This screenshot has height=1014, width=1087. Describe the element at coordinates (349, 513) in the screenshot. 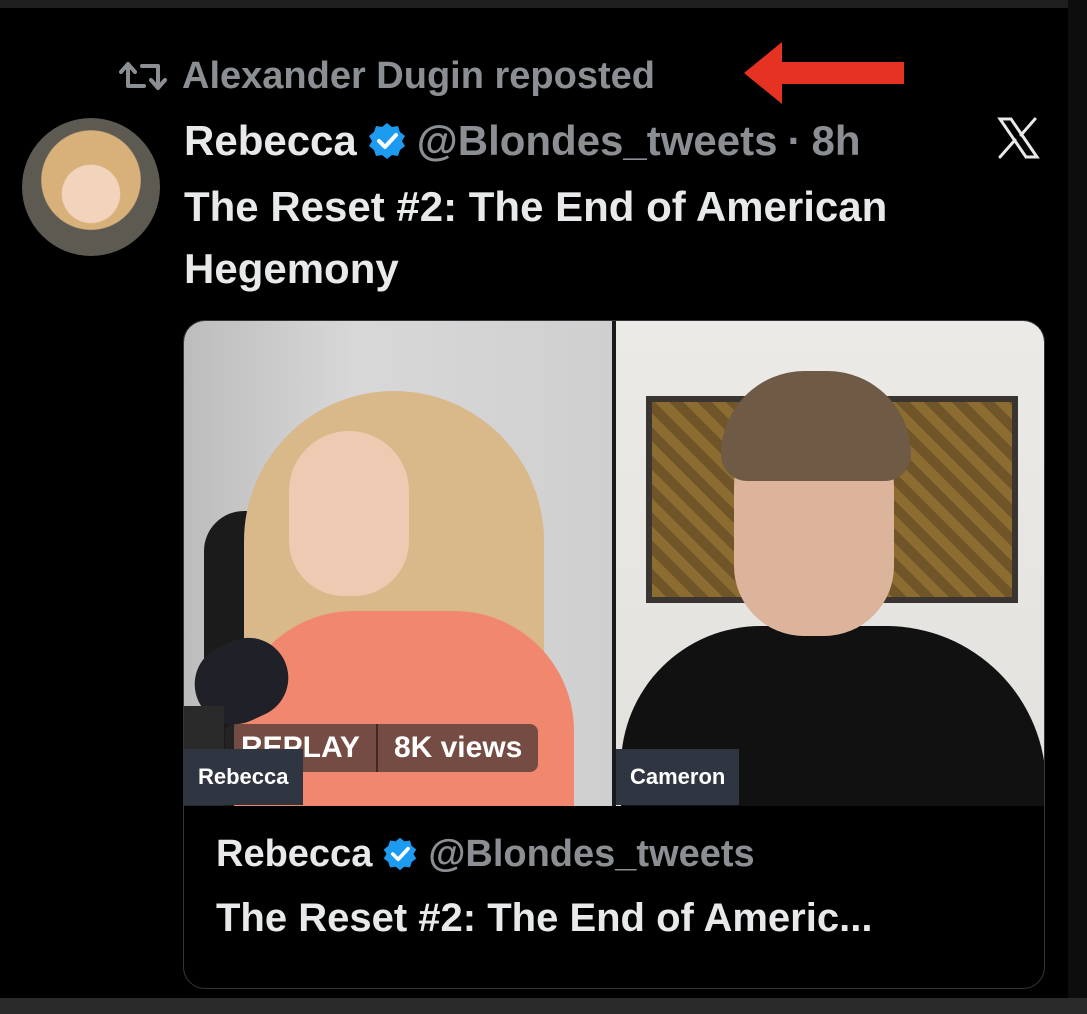

I see `face` at that location.